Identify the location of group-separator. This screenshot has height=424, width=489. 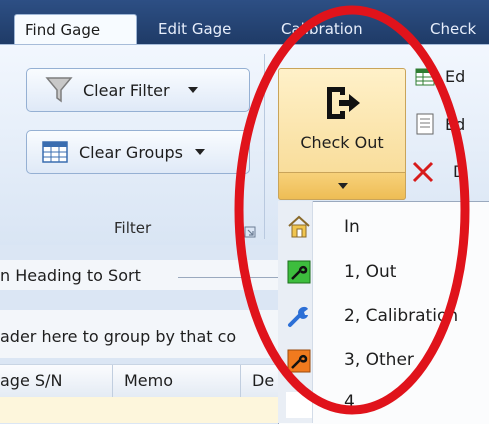
(264, 146).